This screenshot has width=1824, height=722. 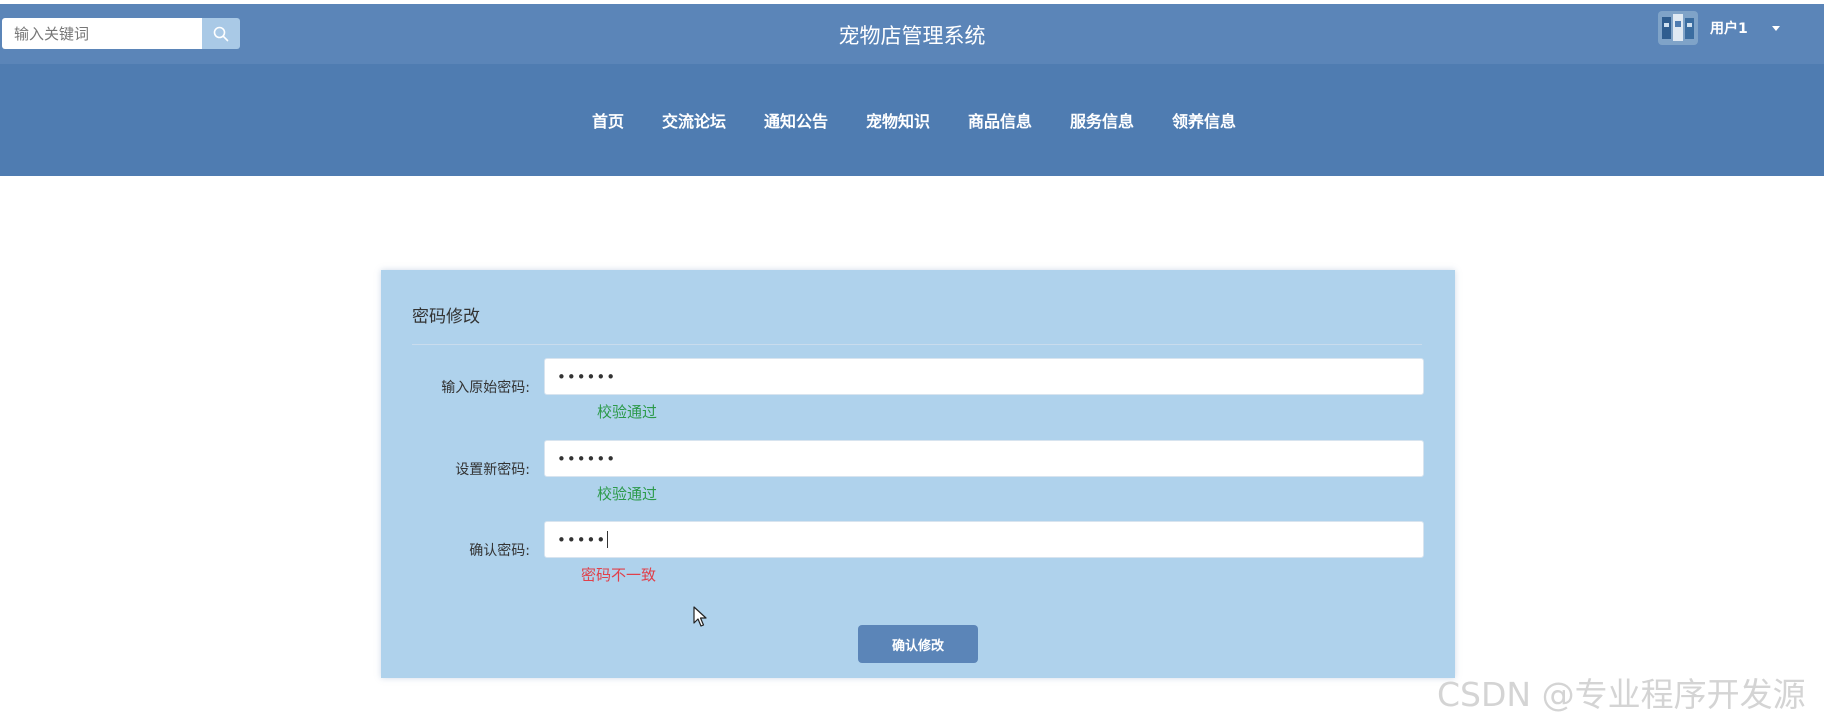 I want to click on user-menu: 用户1, so click(x=1719, y=28).